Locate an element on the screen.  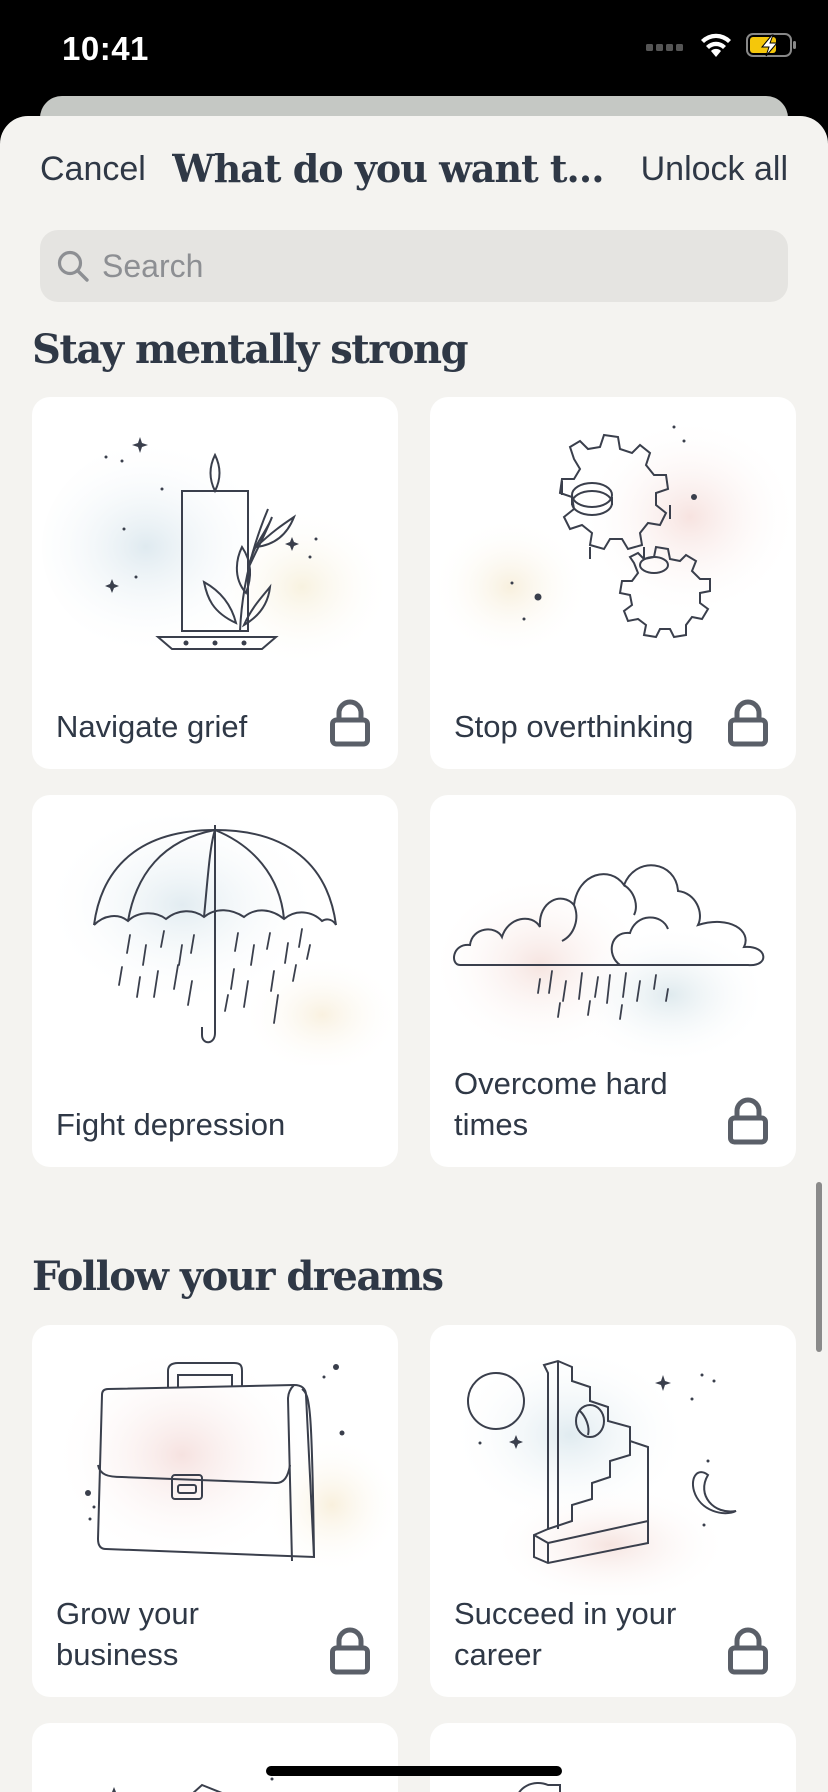
search-placeholder: Search is located at coordinates (153, 265).